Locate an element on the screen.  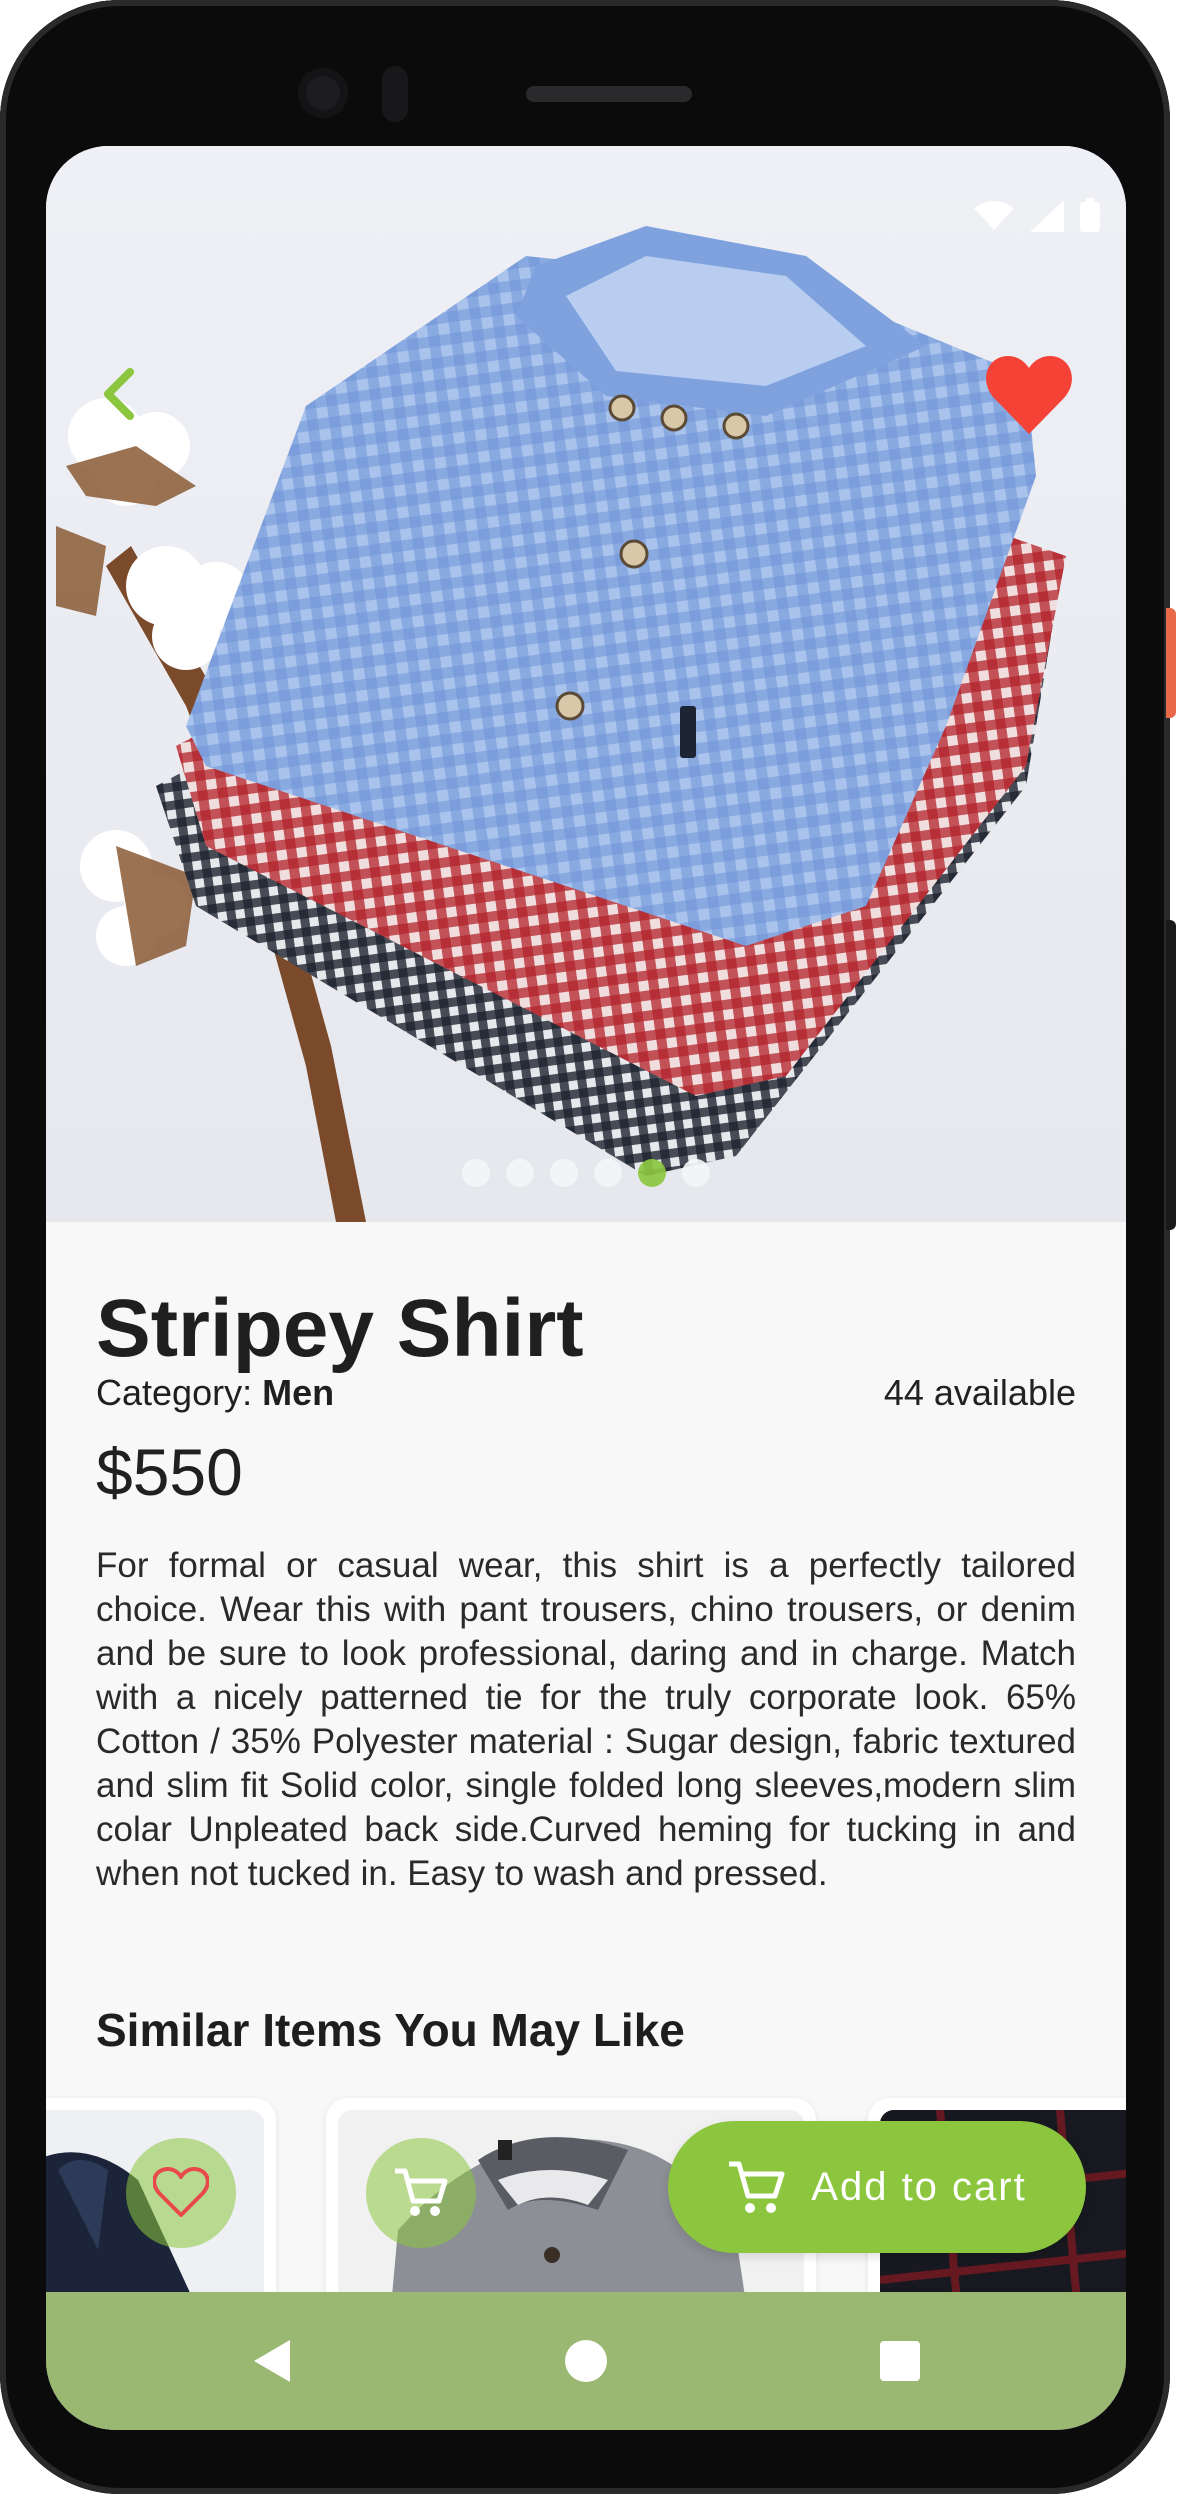
earpiece-speaker is located at coordinates (609, 94).